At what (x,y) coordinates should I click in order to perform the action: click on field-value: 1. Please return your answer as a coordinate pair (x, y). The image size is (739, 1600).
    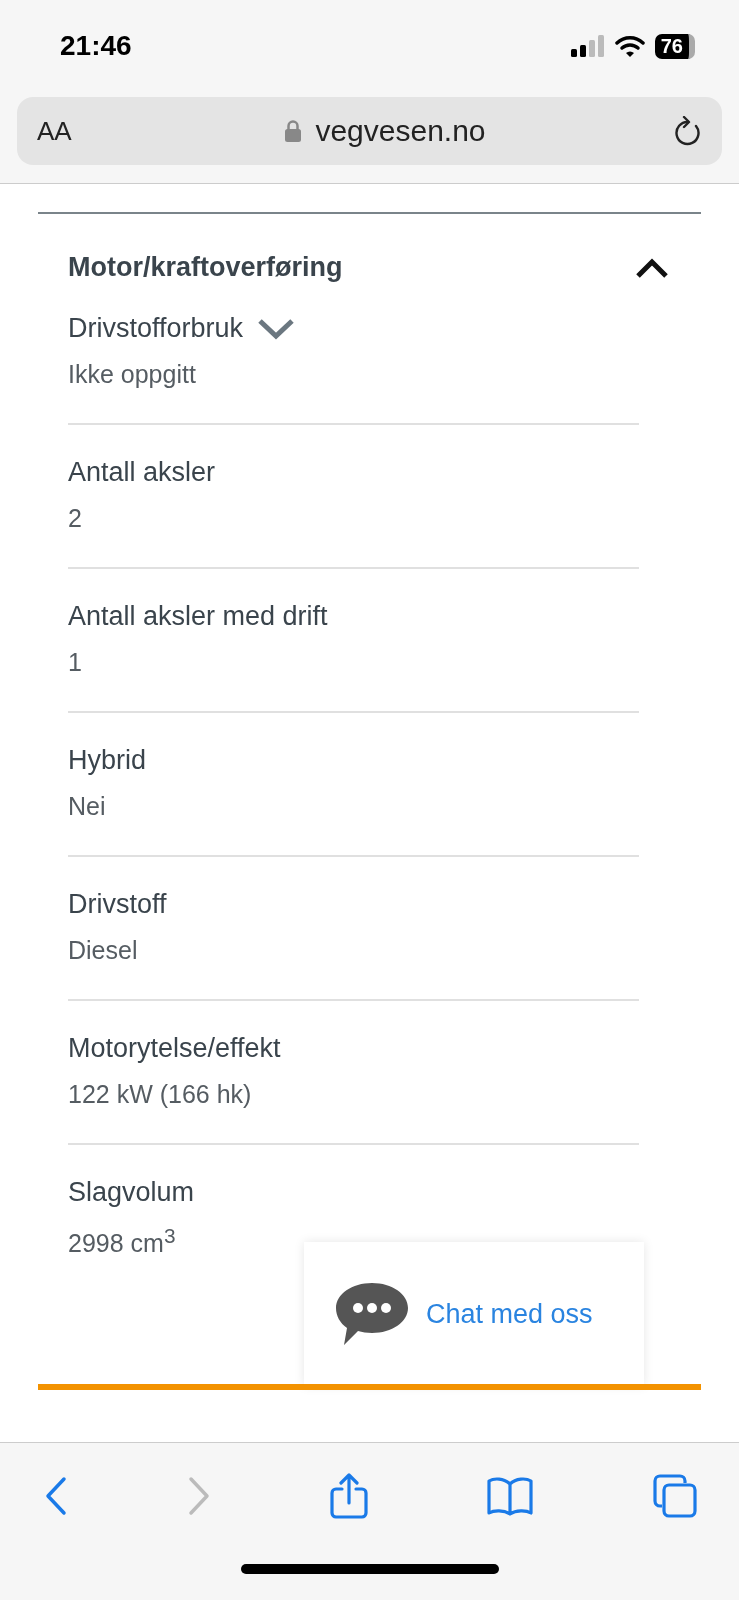
    Looking at the image, I should click on (75, 662).